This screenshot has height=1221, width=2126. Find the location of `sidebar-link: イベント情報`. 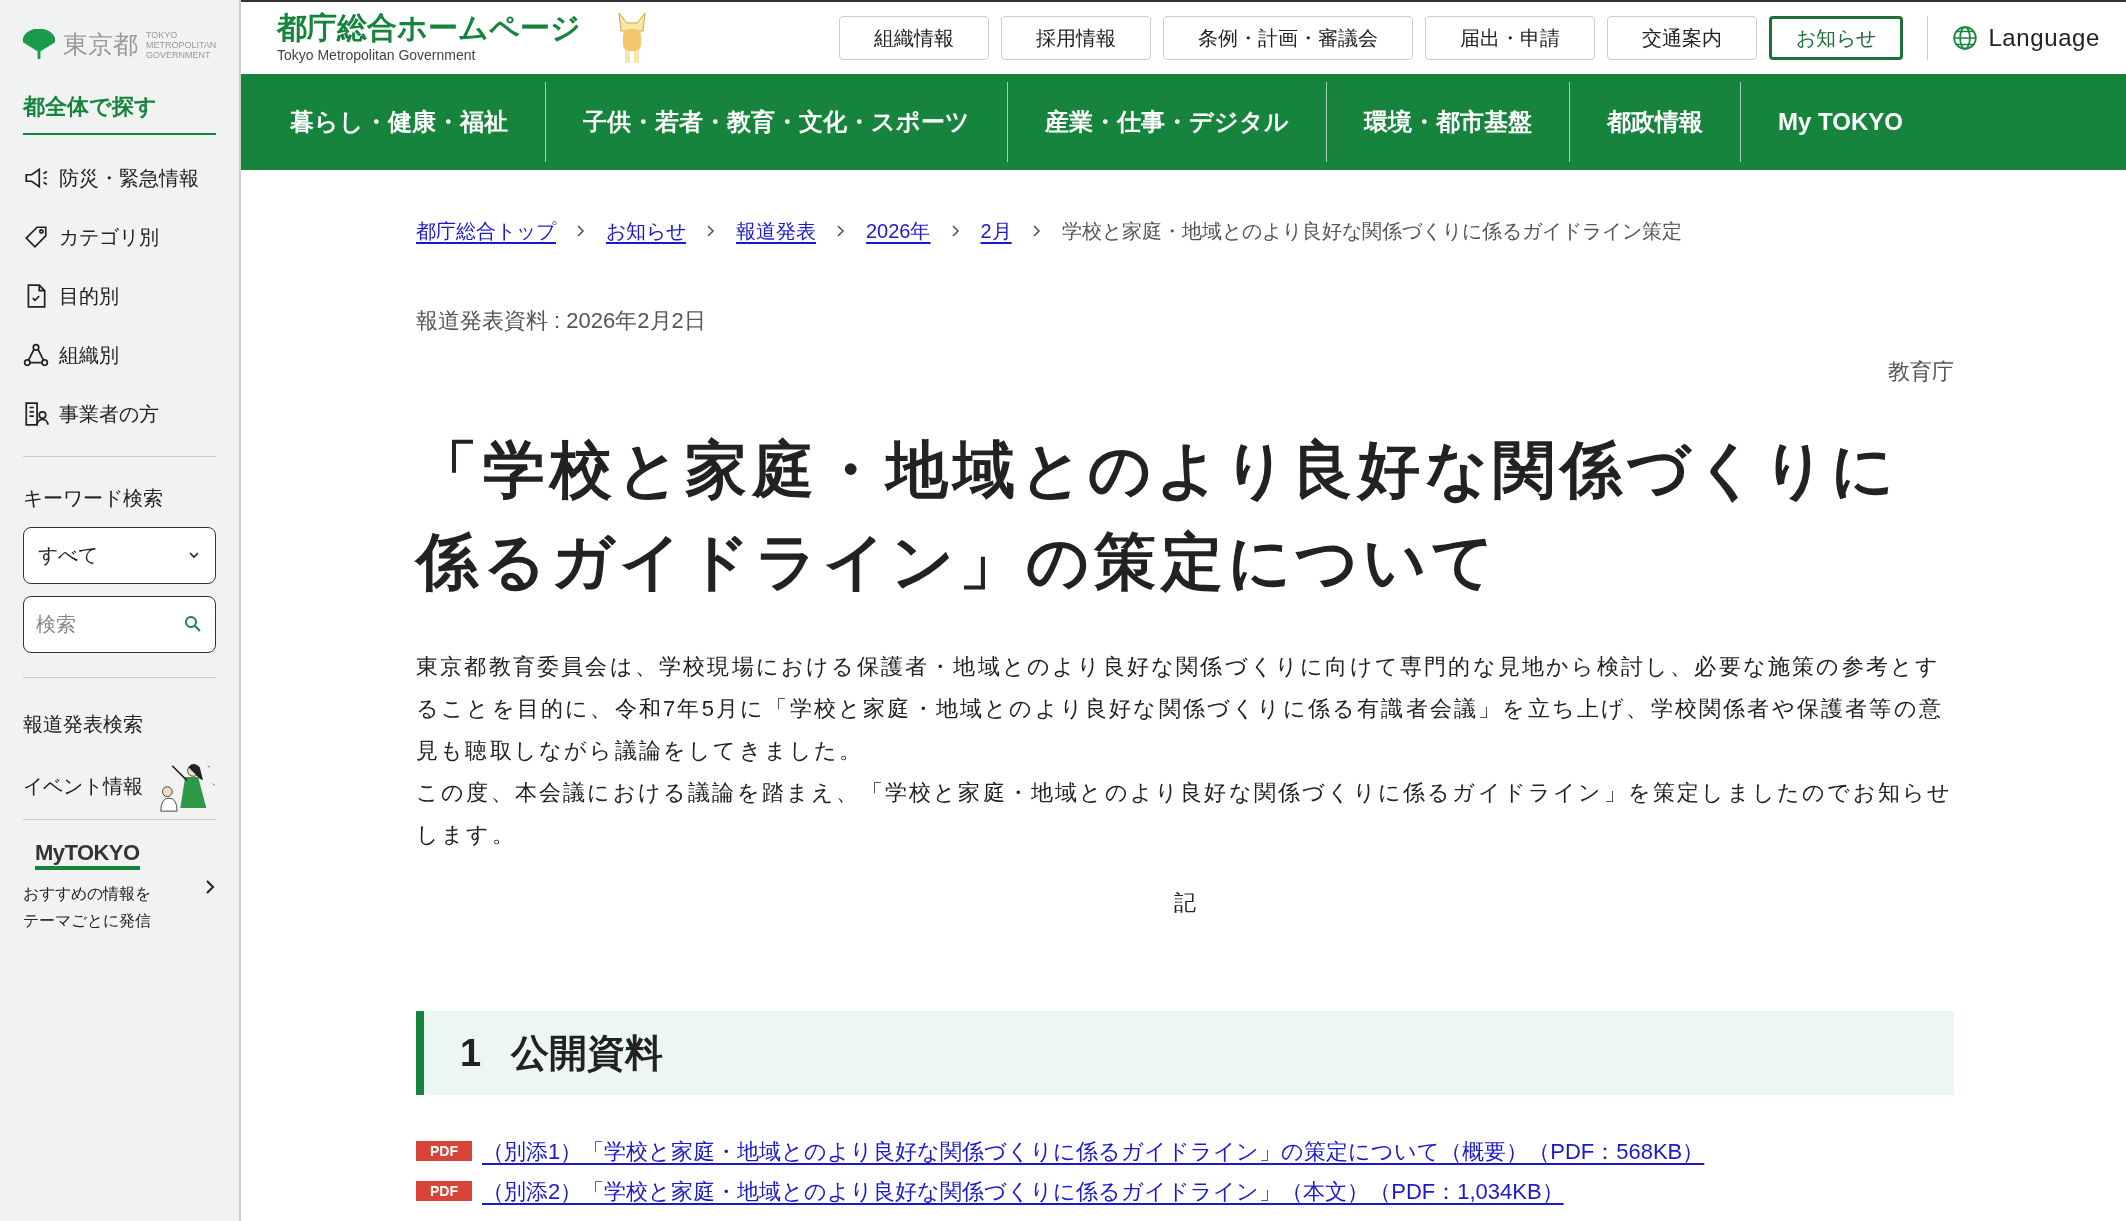

sidebar-link: イベント情報 is located at coordinates (83, 786).